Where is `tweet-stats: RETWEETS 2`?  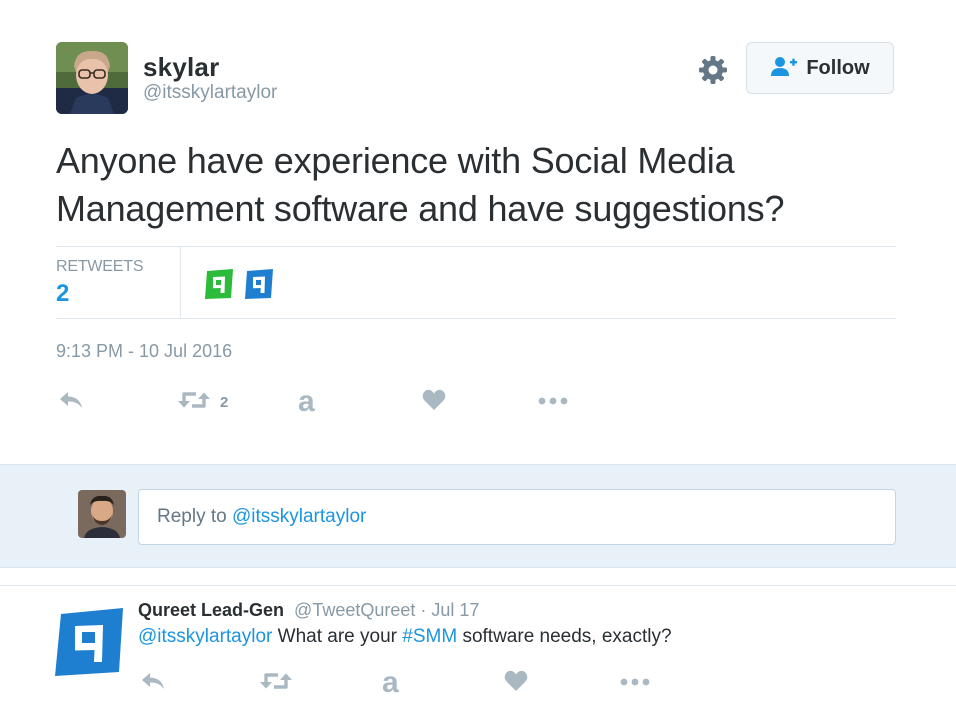
tweet-stats: RETWEETS 2 is located at coordinates (476, 282).